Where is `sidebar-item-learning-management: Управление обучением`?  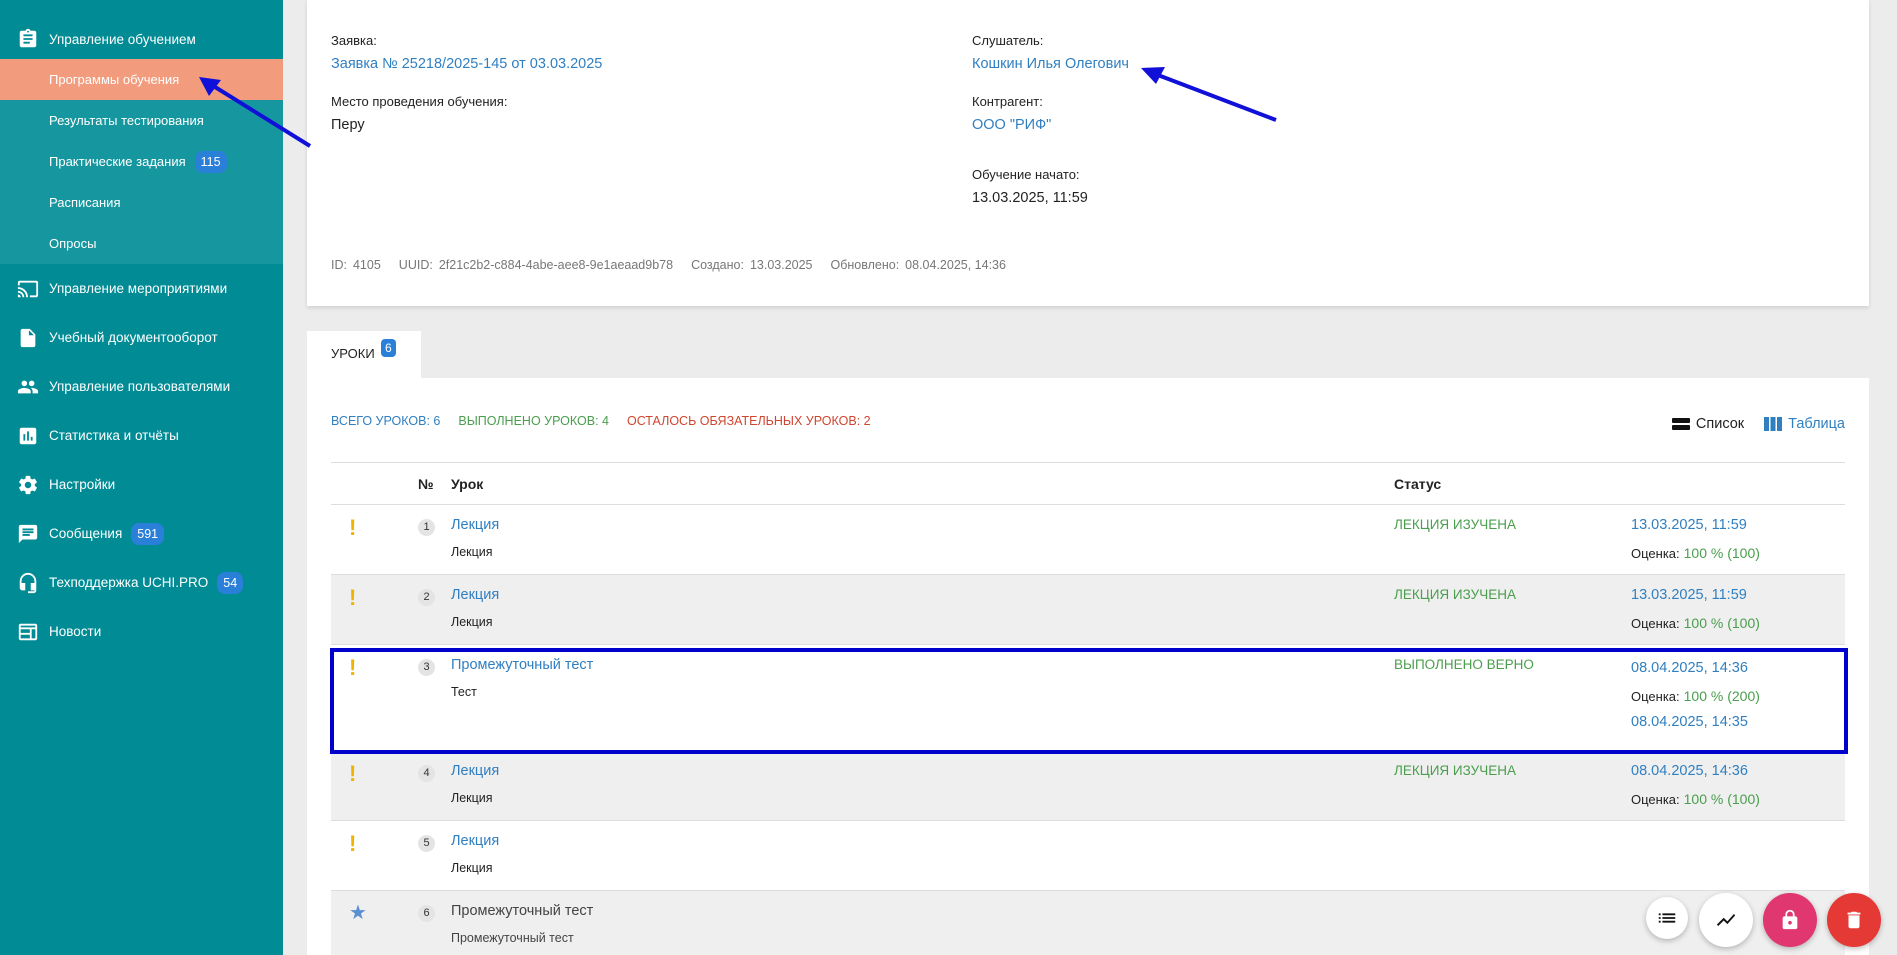
sidebar-item-learning-management: Управление обучением is located at coordinates (141, 39).